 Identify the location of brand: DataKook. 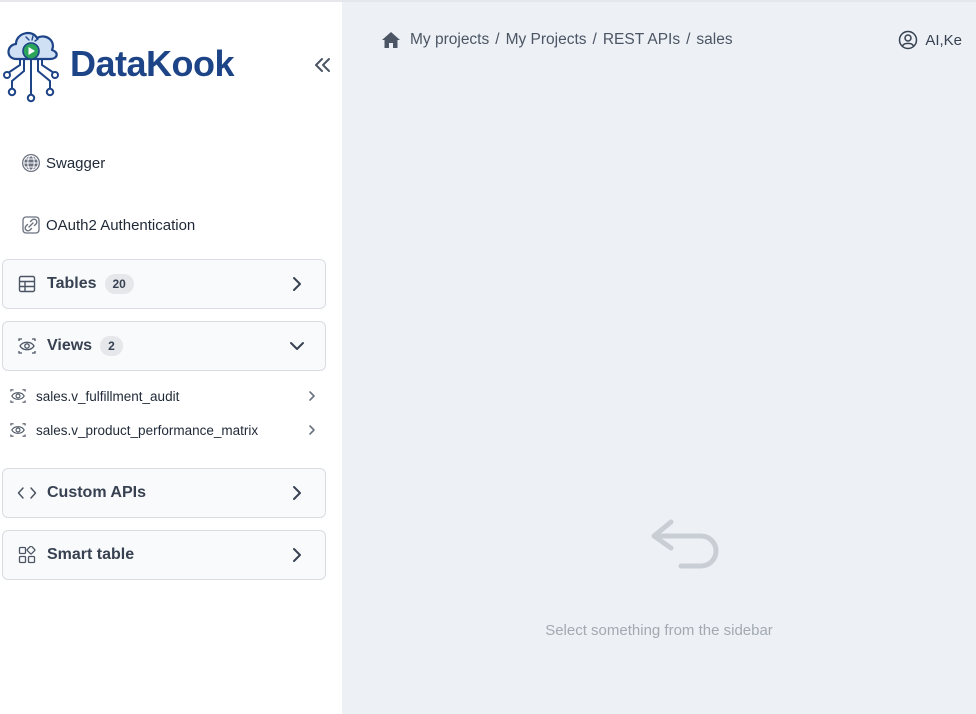
(118, 64).